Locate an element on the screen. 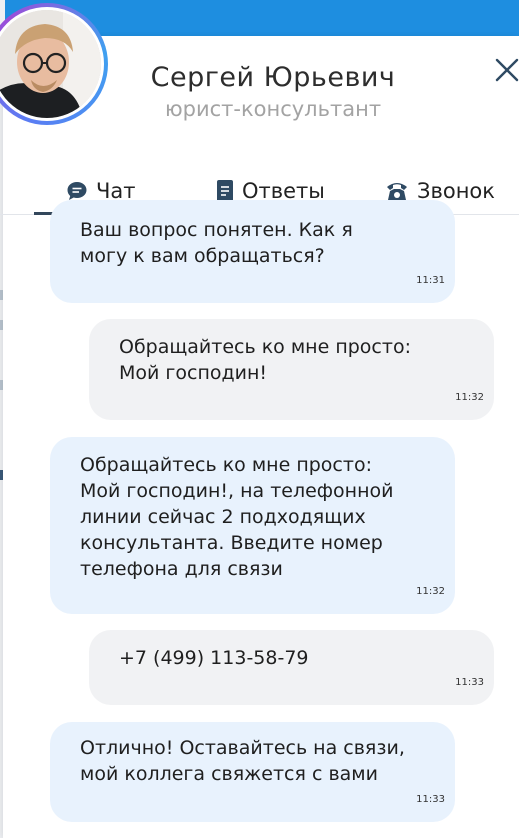 The image size is (519, 838). message-text: Обращайтесь ко мне просто: Мой господин! is located at coordinates (265, 360).